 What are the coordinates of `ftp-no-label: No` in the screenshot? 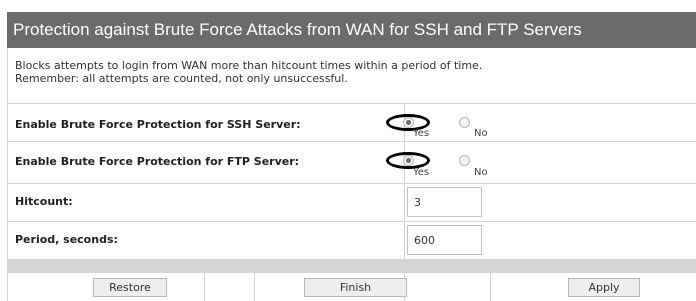 It's located at (481, 172).